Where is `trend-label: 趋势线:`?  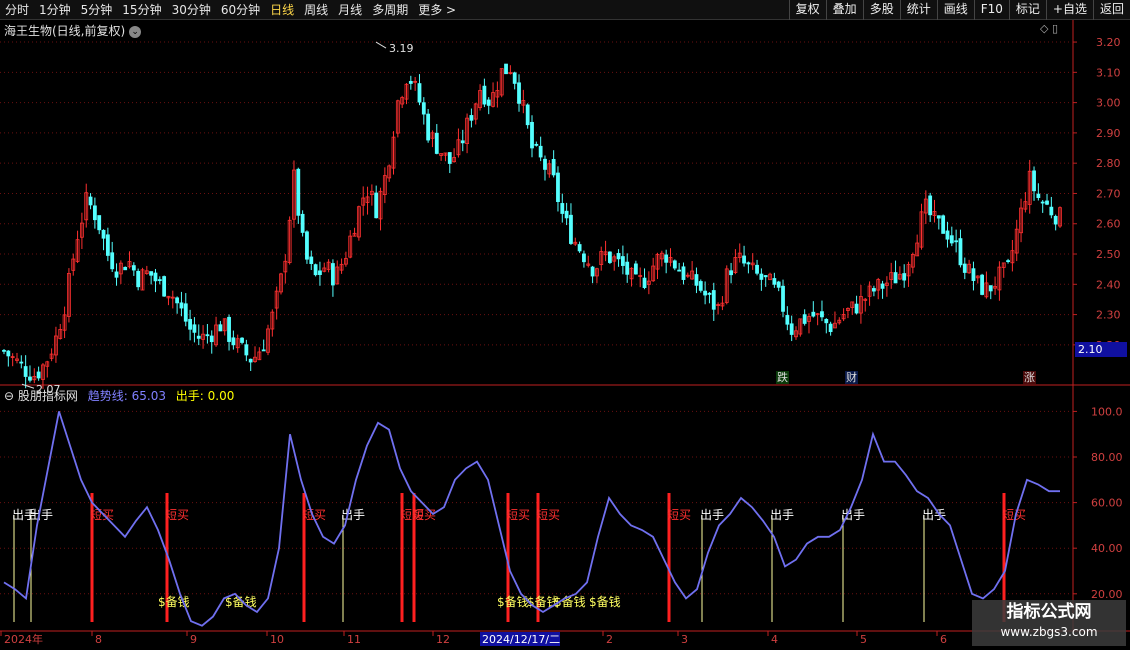 trend-label: 趋势线: is located at coordinates (107, 396).